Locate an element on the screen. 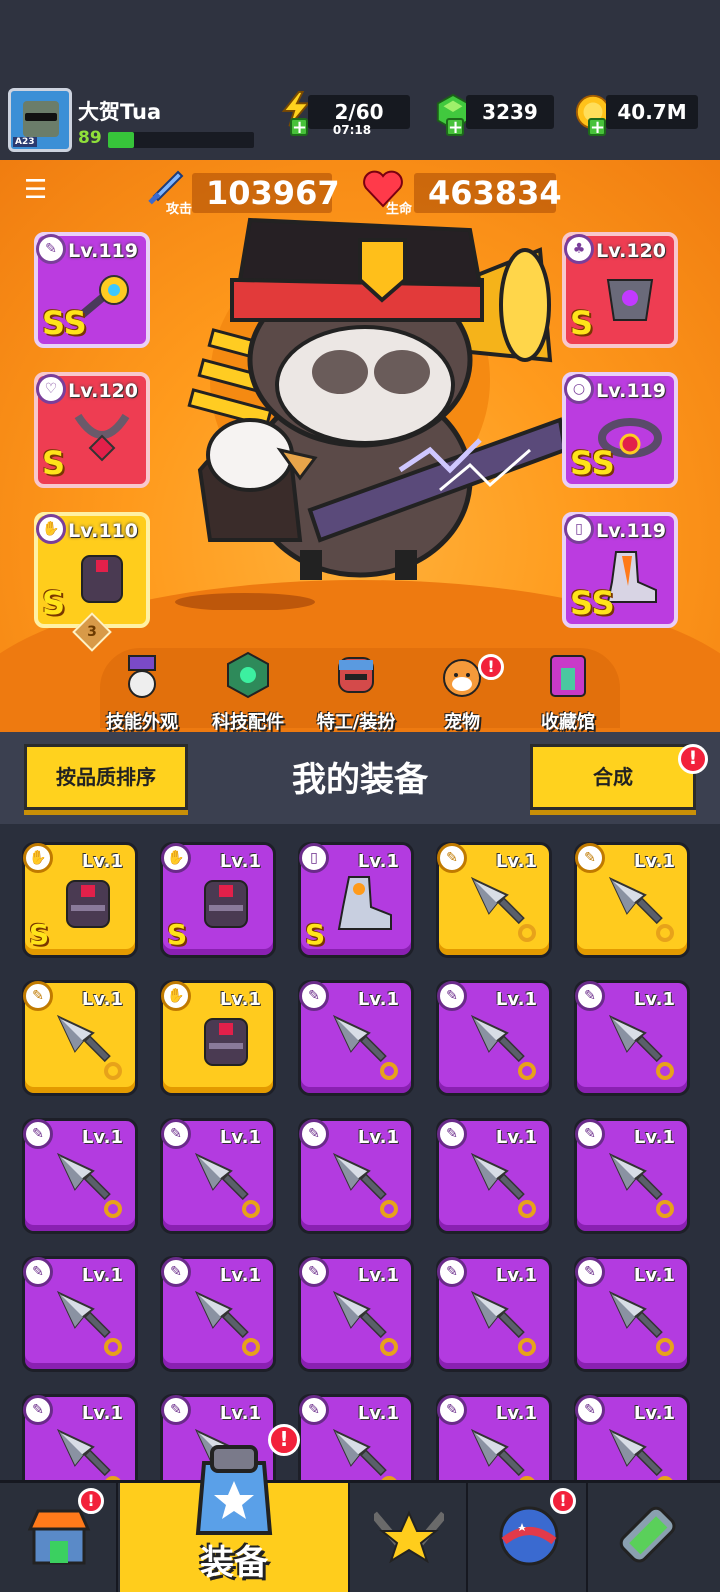  feature-agent-label: 特工/装扮 is located at coordinates (356, 722).